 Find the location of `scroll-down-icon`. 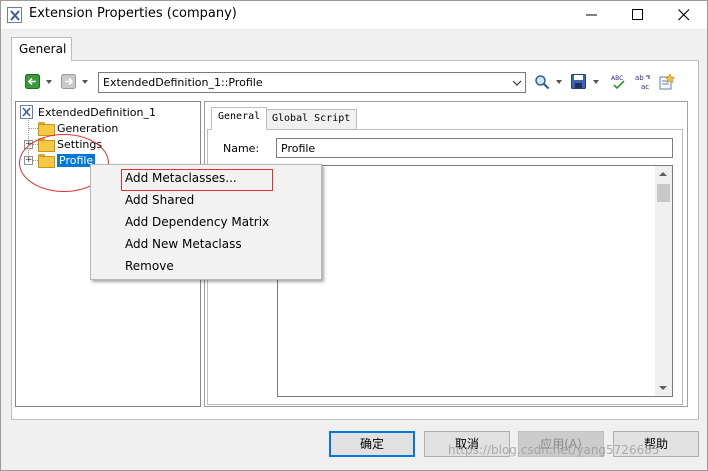

scroll-down-icon is located at coordinates (663, 388).